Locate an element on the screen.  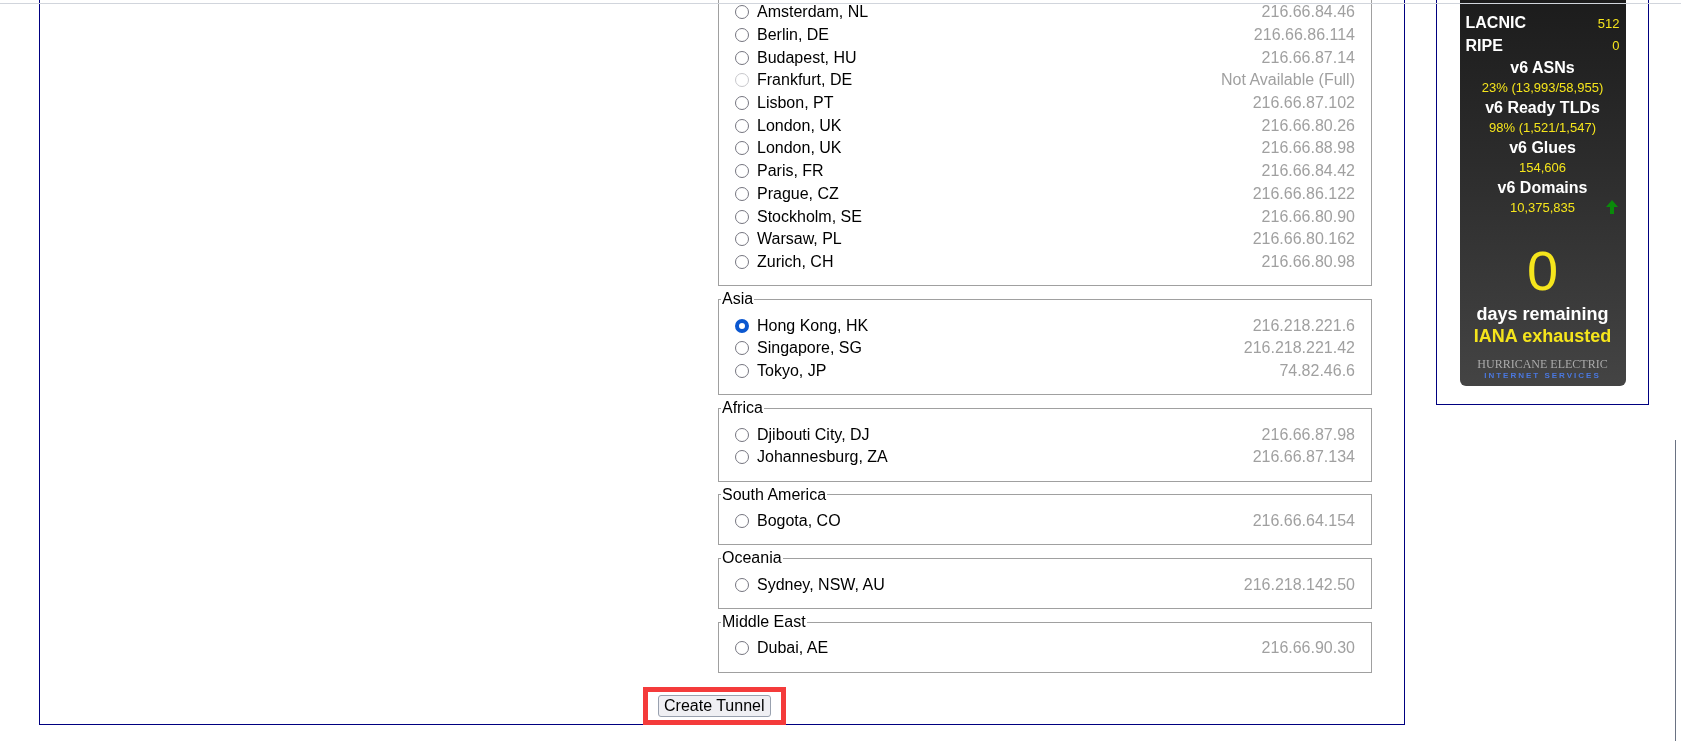
logo-subtext: INTERNET SERVICES is located at coordinates (1542, 376).